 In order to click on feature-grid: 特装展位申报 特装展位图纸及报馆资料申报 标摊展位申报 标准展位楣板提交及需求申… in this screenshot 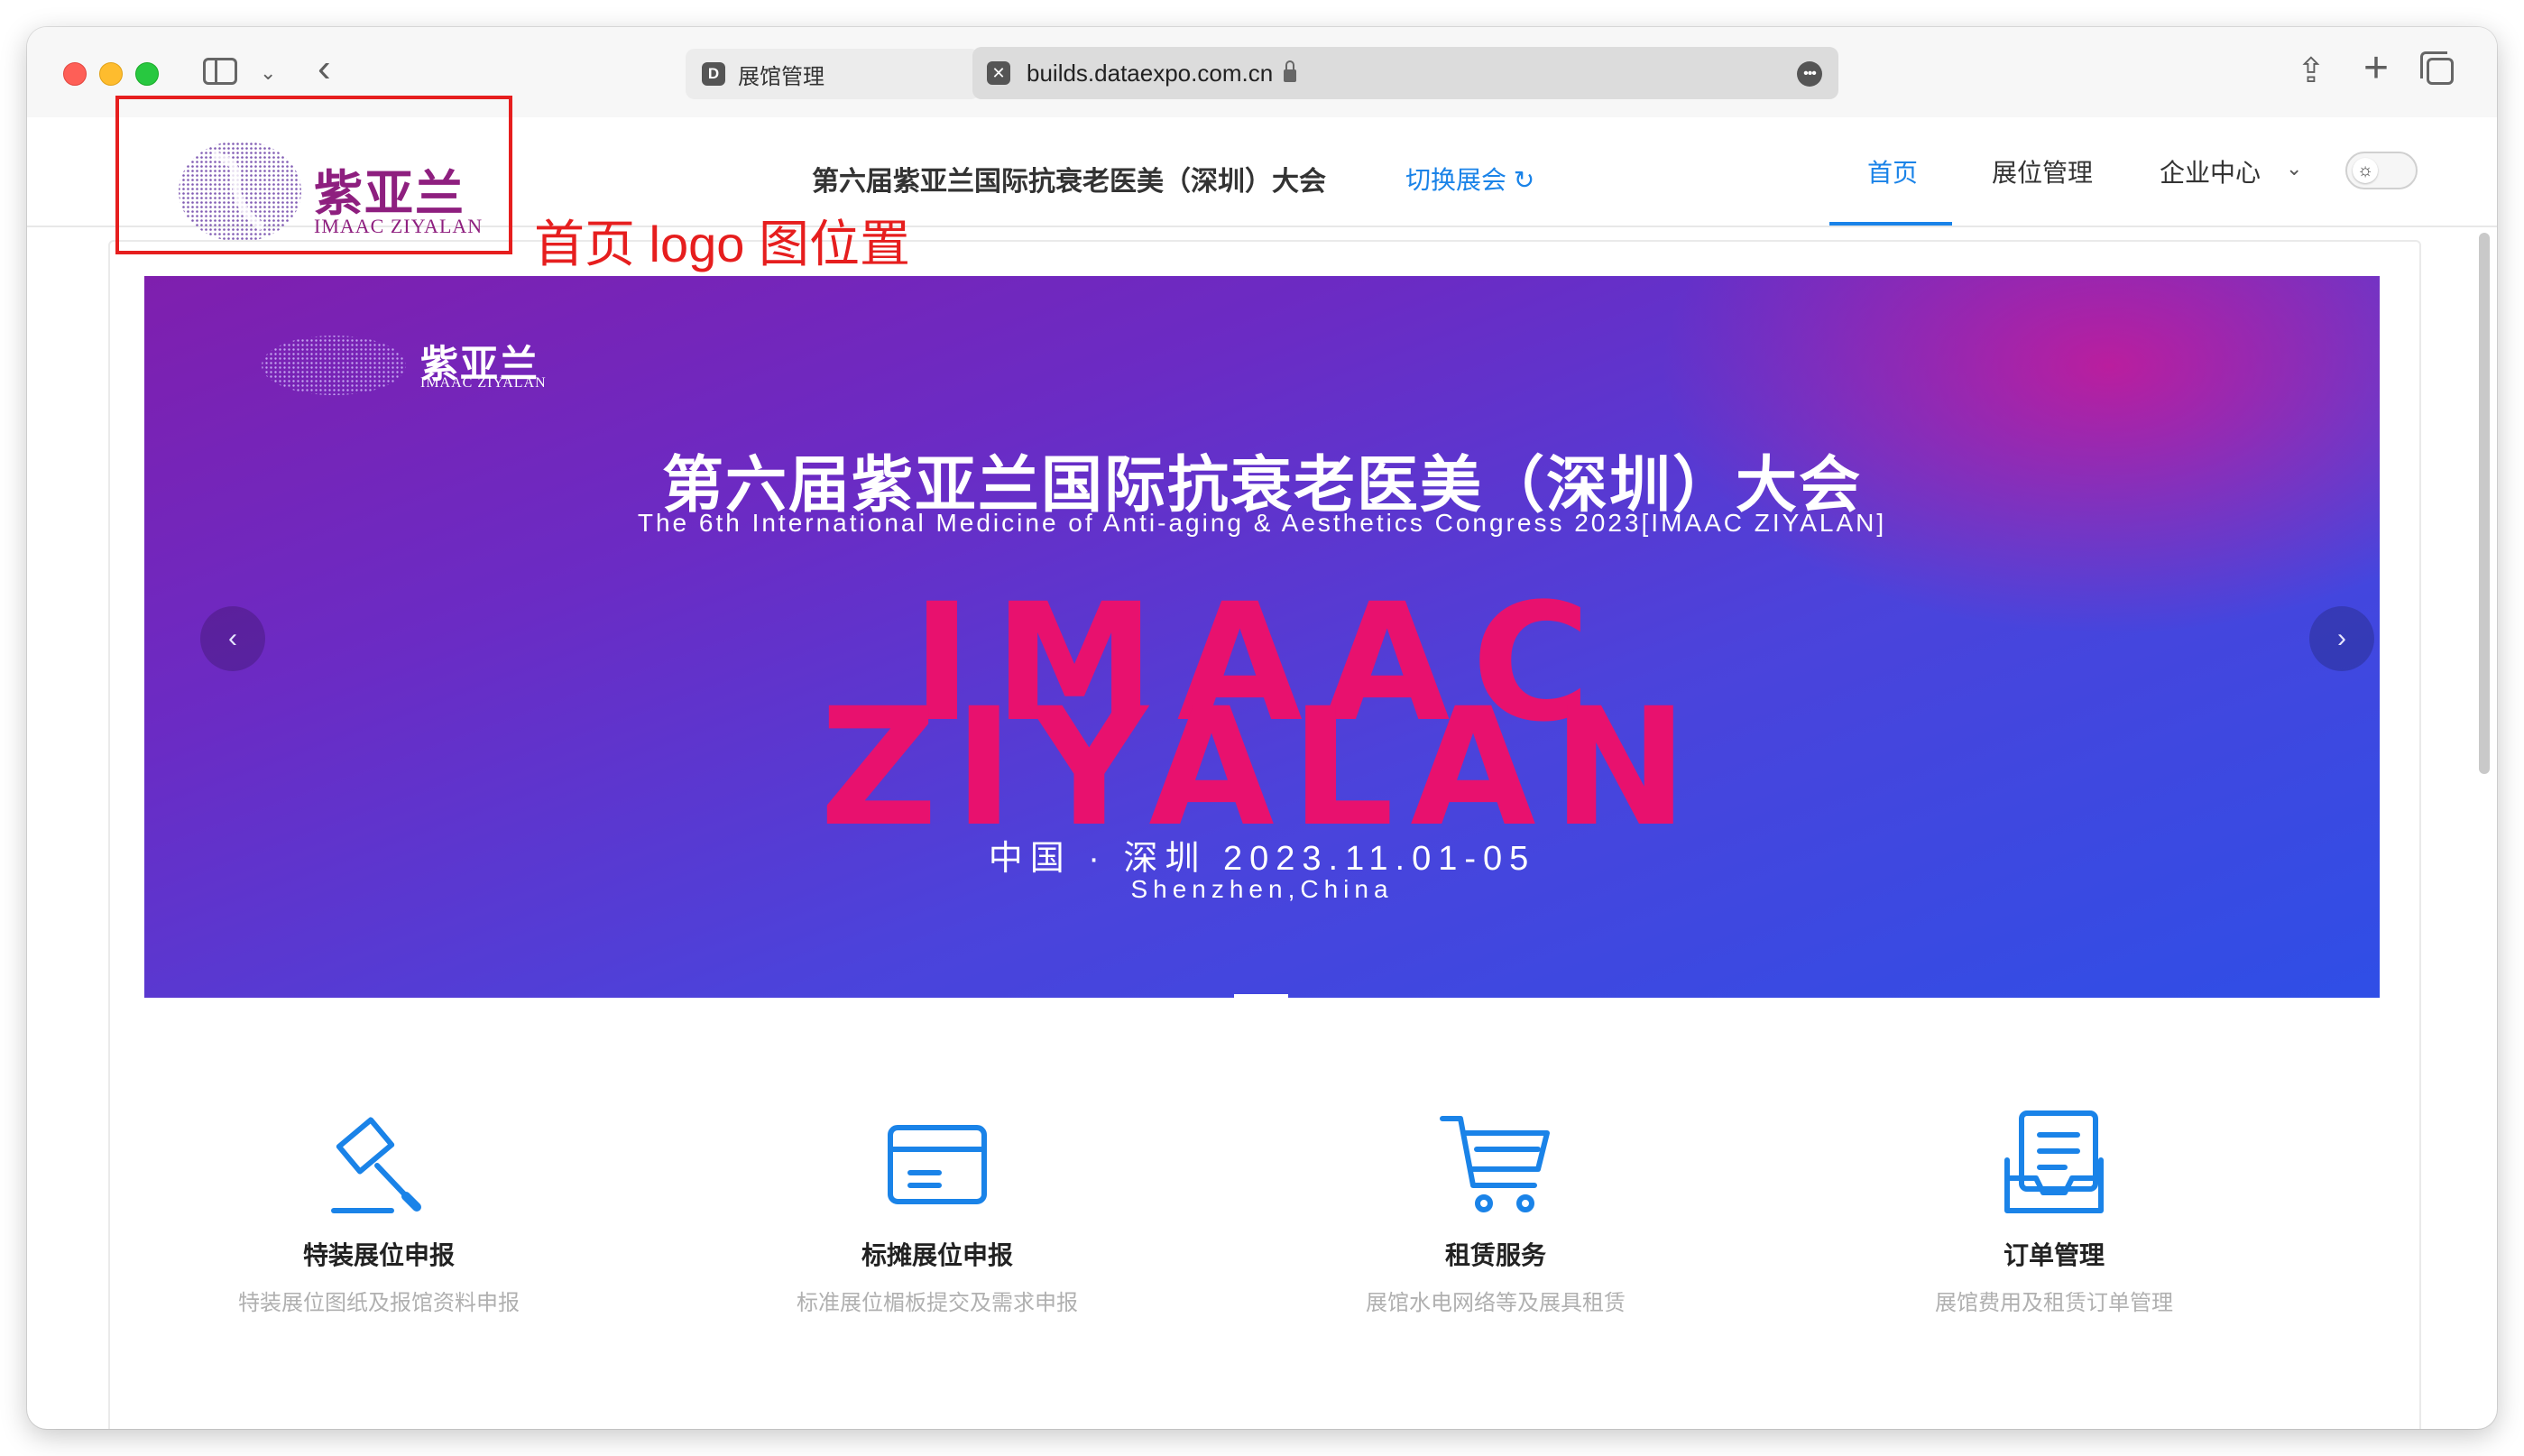, I will do `click(1262, 1227)`.